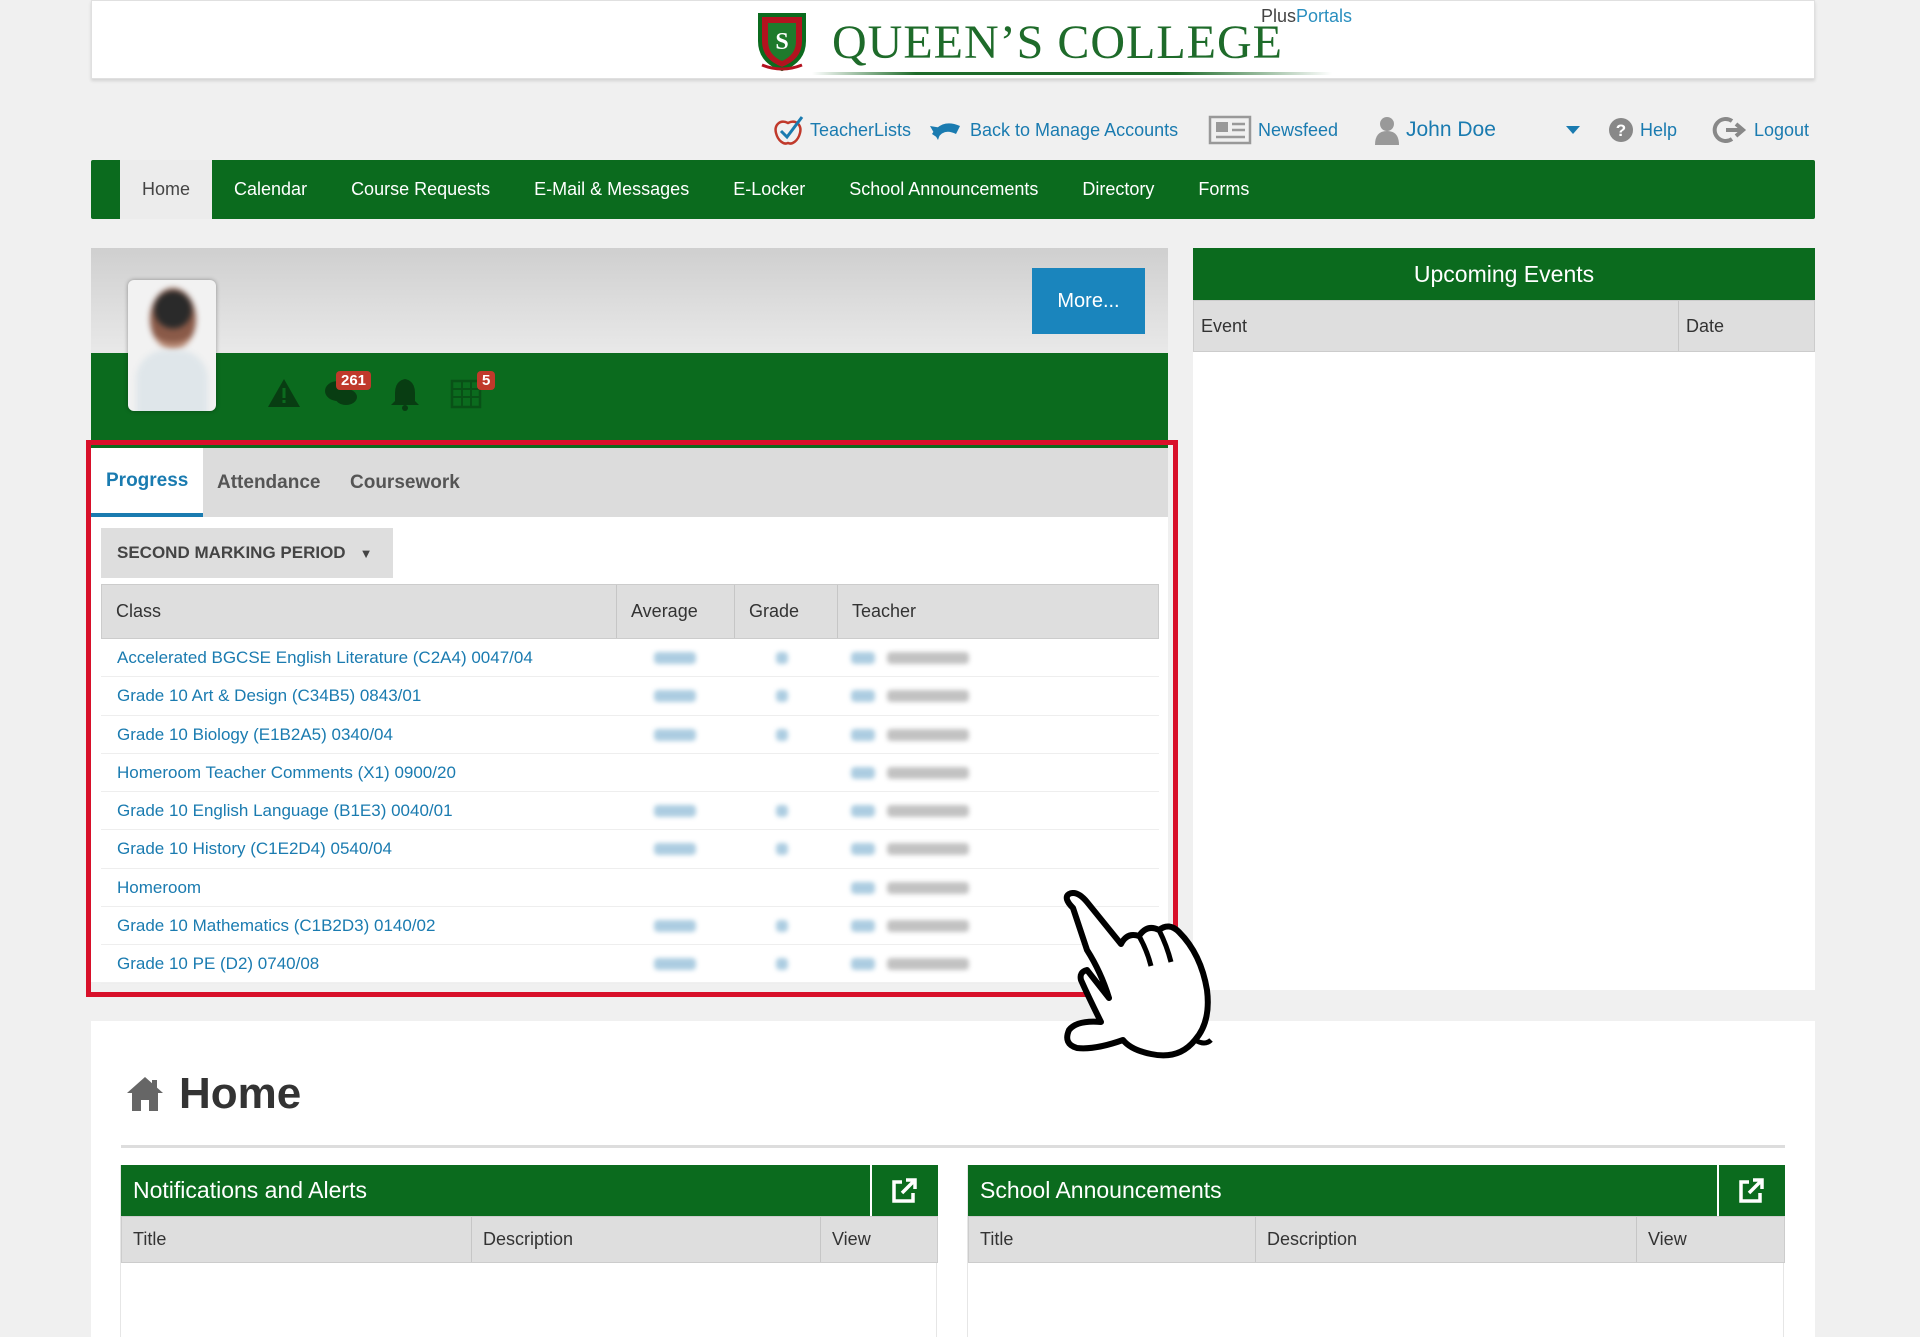  Describe the element at coordinates (789, 130) in the screenshot. I see `apple-check-icon` at that location.